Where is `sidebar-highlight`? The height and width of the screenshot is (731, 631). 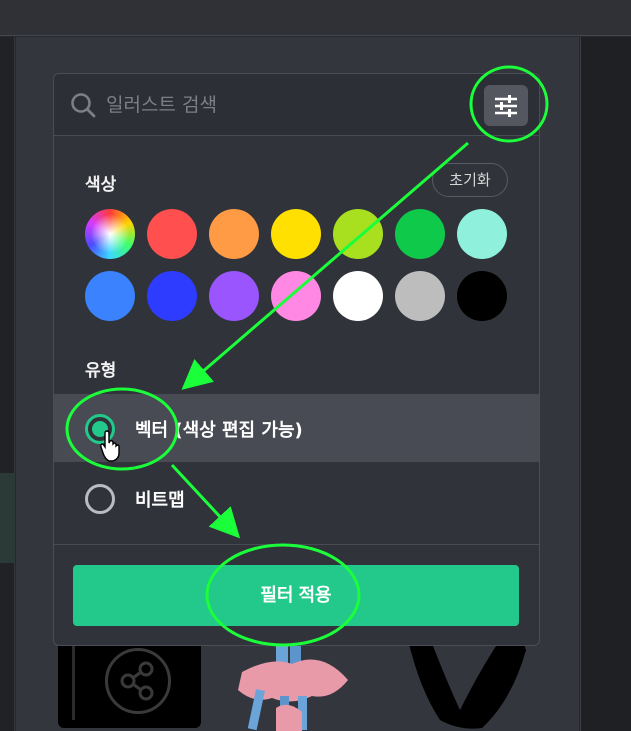
sidebar-highlight is located at coordinates (7, 518).